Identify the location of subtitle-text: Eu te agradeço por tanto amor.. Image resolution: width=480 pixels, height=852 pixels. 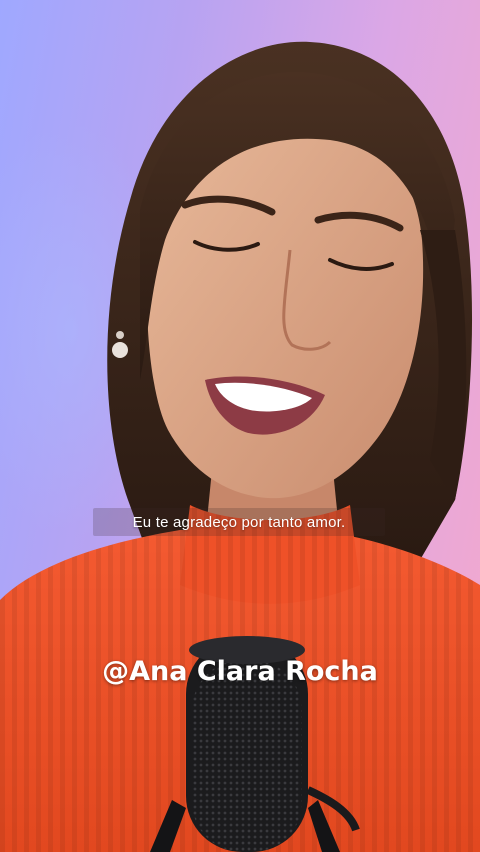
(239, 522).